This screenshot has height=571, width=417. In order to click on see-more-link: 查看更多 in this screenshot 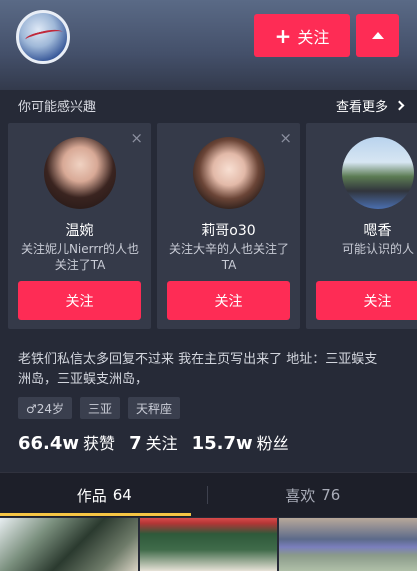, I will do `click(370, 105)`.